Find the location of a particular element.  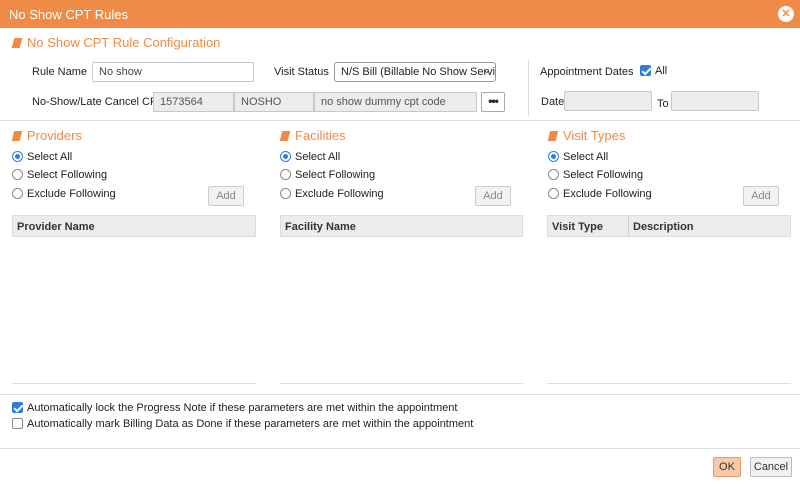

facilities-grid-bottom is located at coordinates (401, 383).